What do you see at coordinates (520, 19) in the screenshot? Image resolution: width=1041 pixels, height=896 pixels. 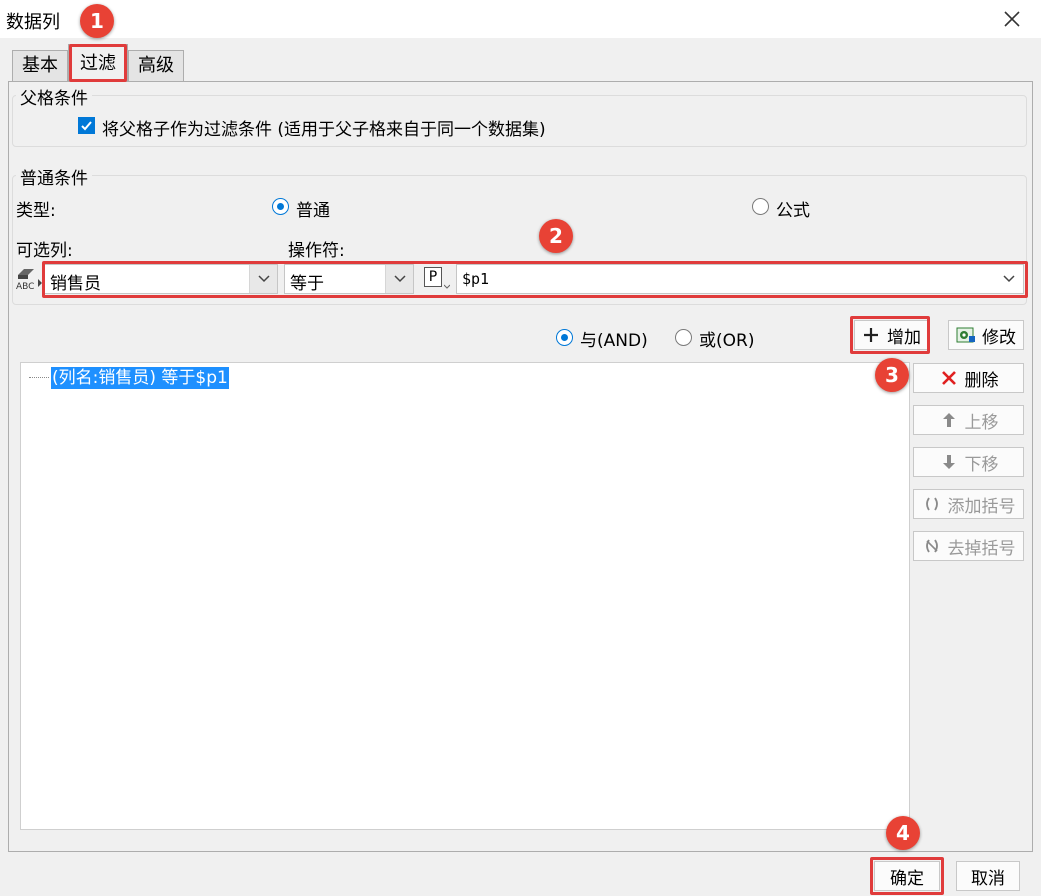 I see `title-bar: 数据列` at bounding box center [520, 19].